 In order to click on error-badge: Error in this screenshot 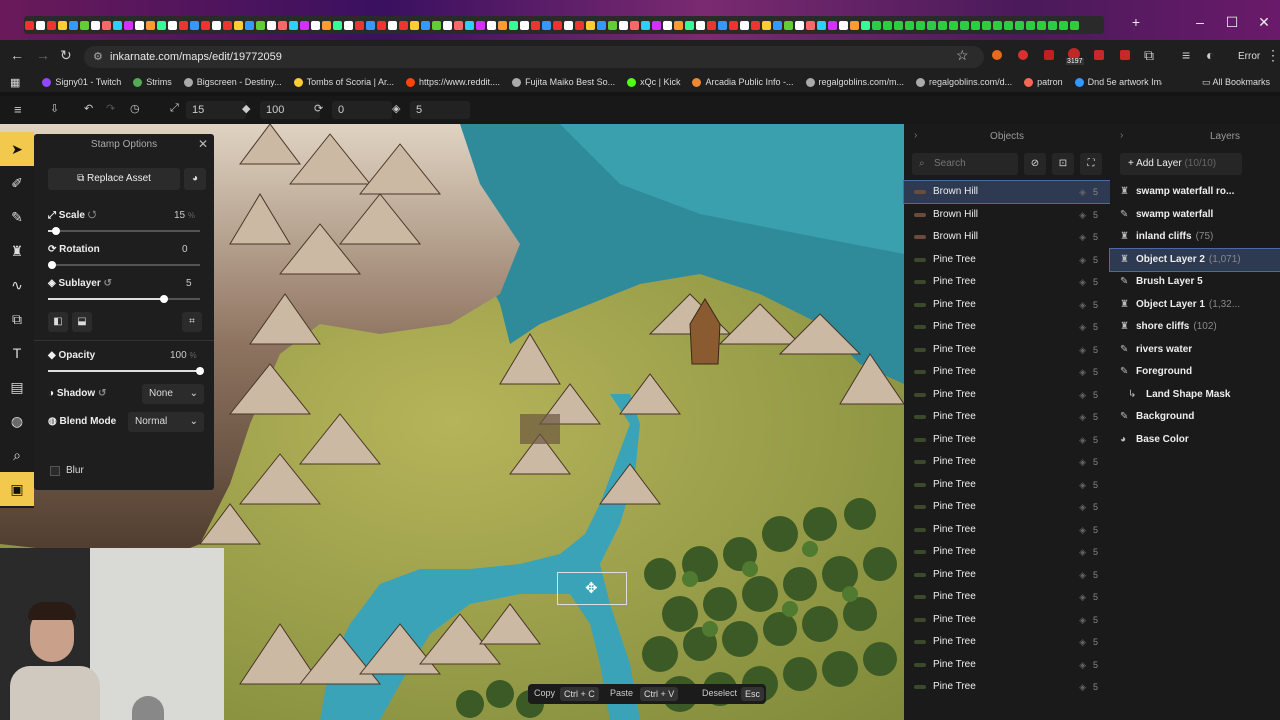, I will do `click(1249, 56)`.